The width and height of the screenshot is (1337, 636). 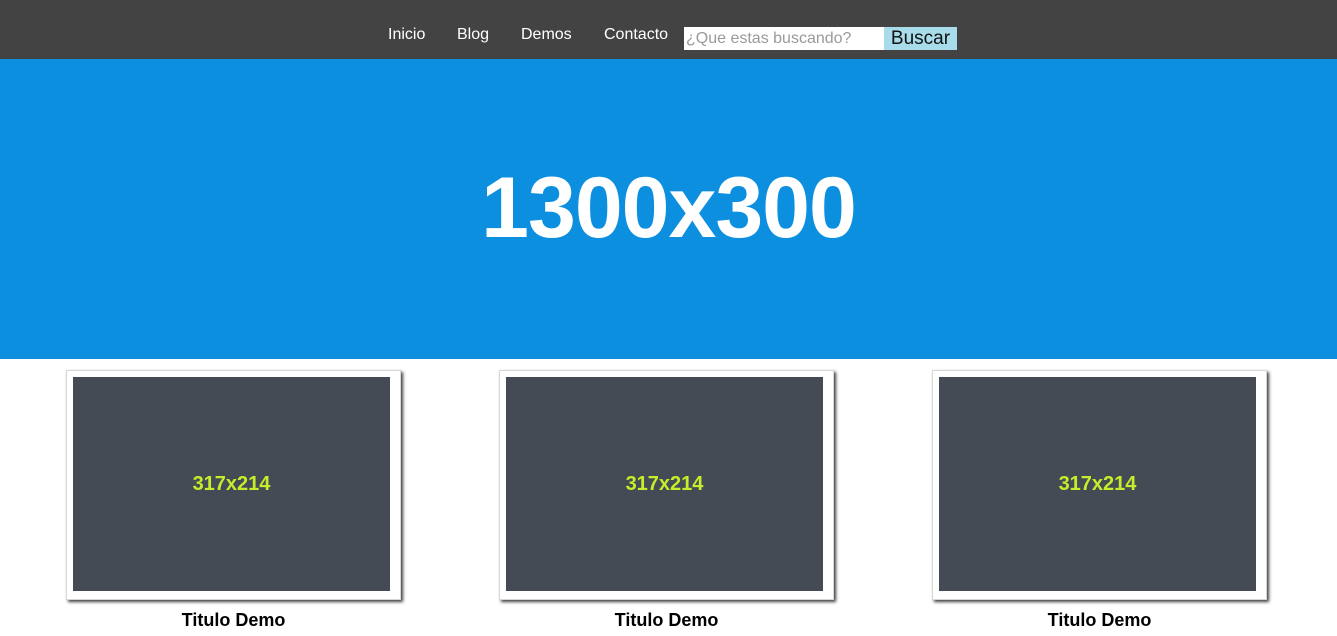 I want to click on search-input, so click(x=784, y=38).